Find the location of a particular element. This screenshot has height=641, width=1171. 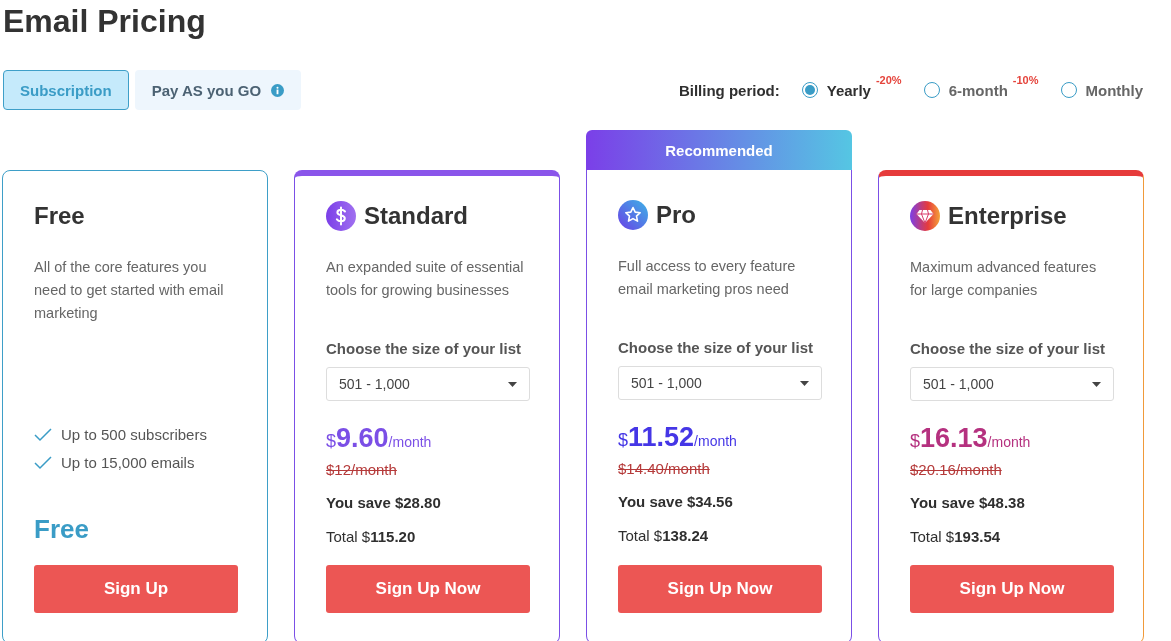

plan-name: Free is located at coordinates (59, 216).